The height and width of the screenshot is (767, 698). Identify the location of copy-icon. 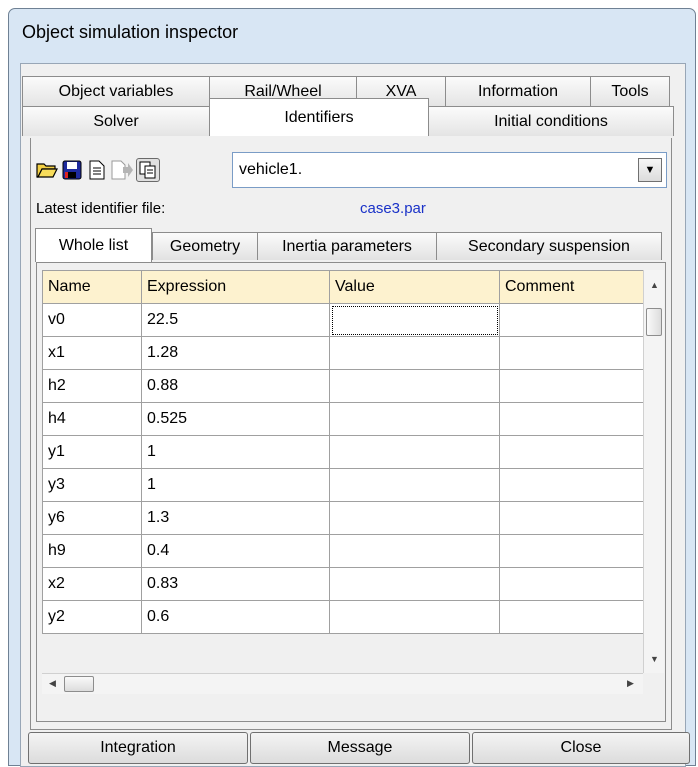
(148, 170).